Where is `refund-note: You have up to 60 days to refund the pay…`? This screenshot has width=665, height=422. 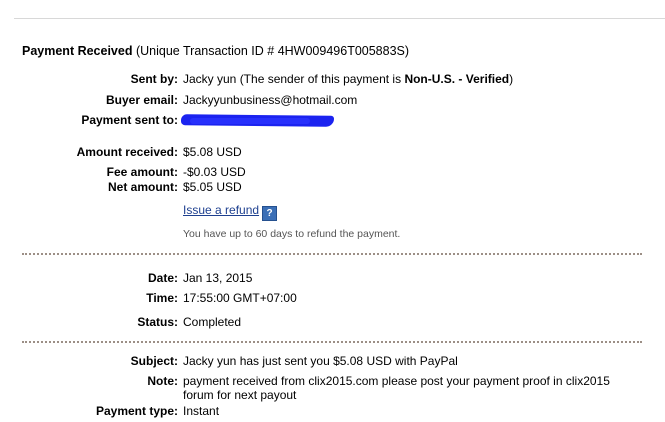 refund-note: You have up to 60 days to refund the pay… is located at coordinates (292, 234).